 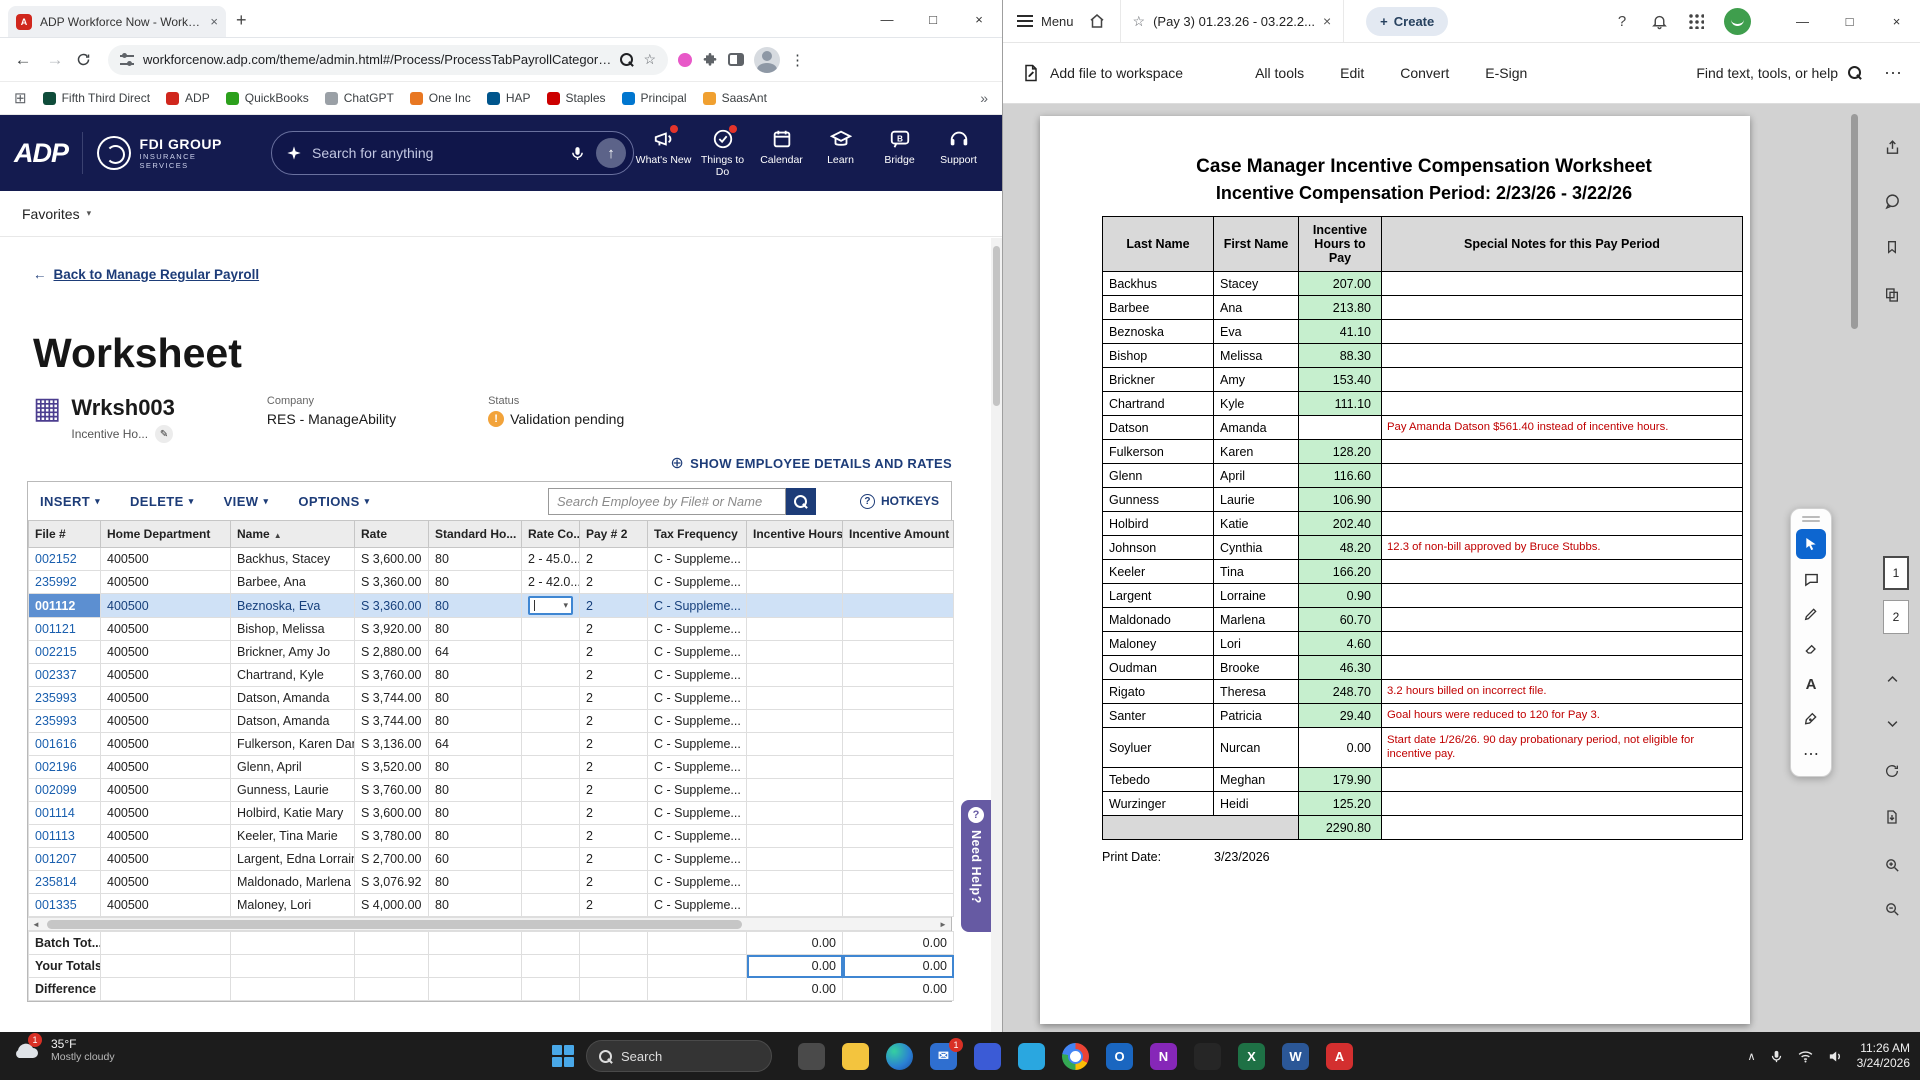 I want to click on rate-cell: S 3,780.00, so click(x=391, y=836).